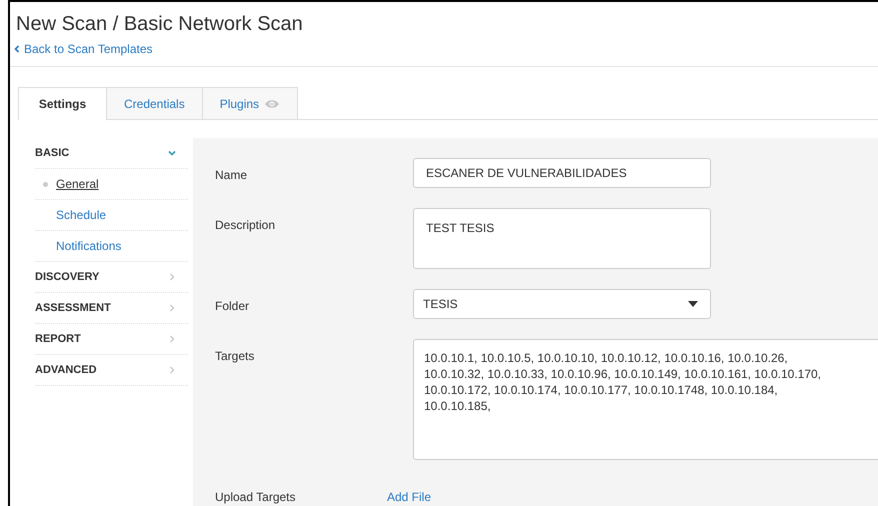 Image resolution: width=878 pixels, height=506 pixels. What do you see at coordinates (562, 304) in the screenshot?
I see `folder-dropdown: TESIS` at bounding box center [562, 304].